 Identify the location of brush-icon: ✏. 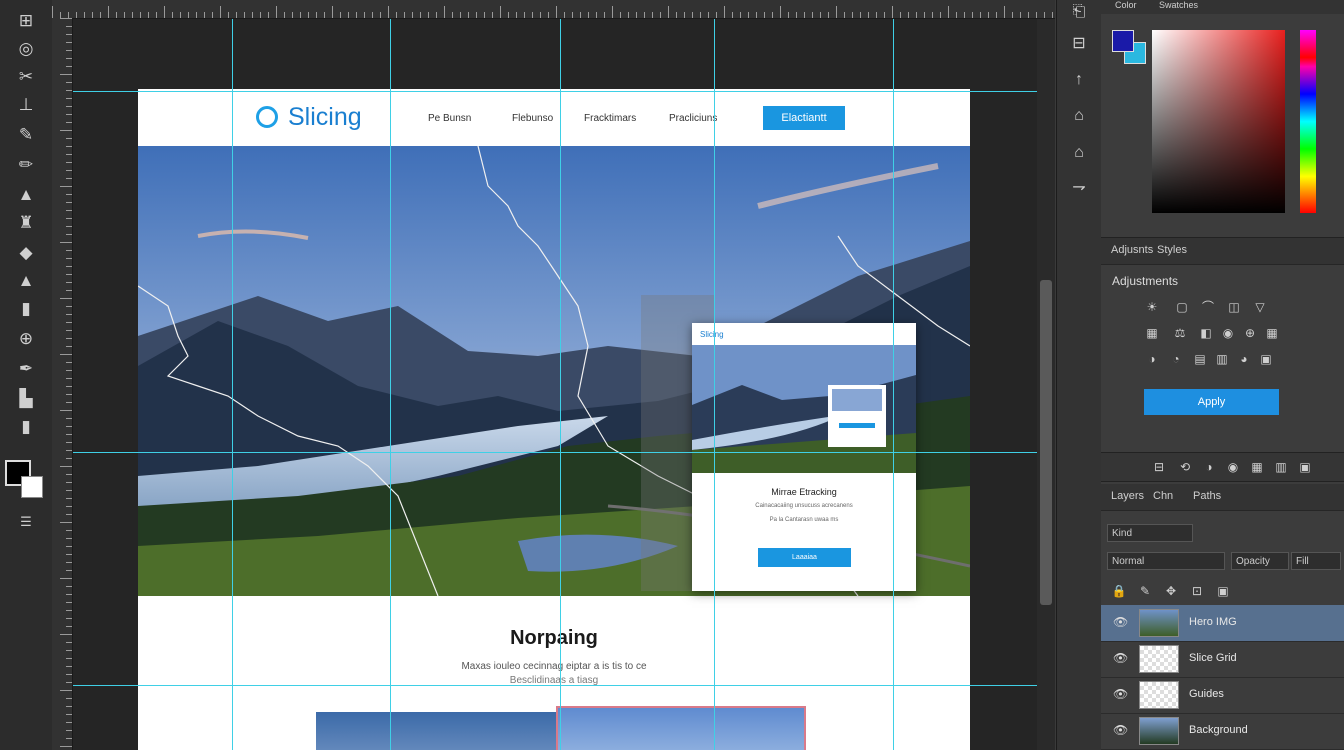
(26, 165).